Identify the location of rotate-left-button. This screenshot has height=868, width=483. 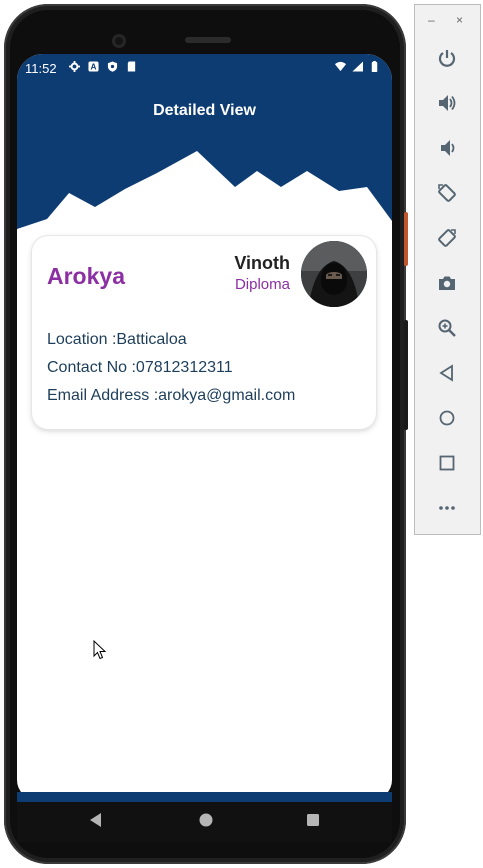
(447, 193).